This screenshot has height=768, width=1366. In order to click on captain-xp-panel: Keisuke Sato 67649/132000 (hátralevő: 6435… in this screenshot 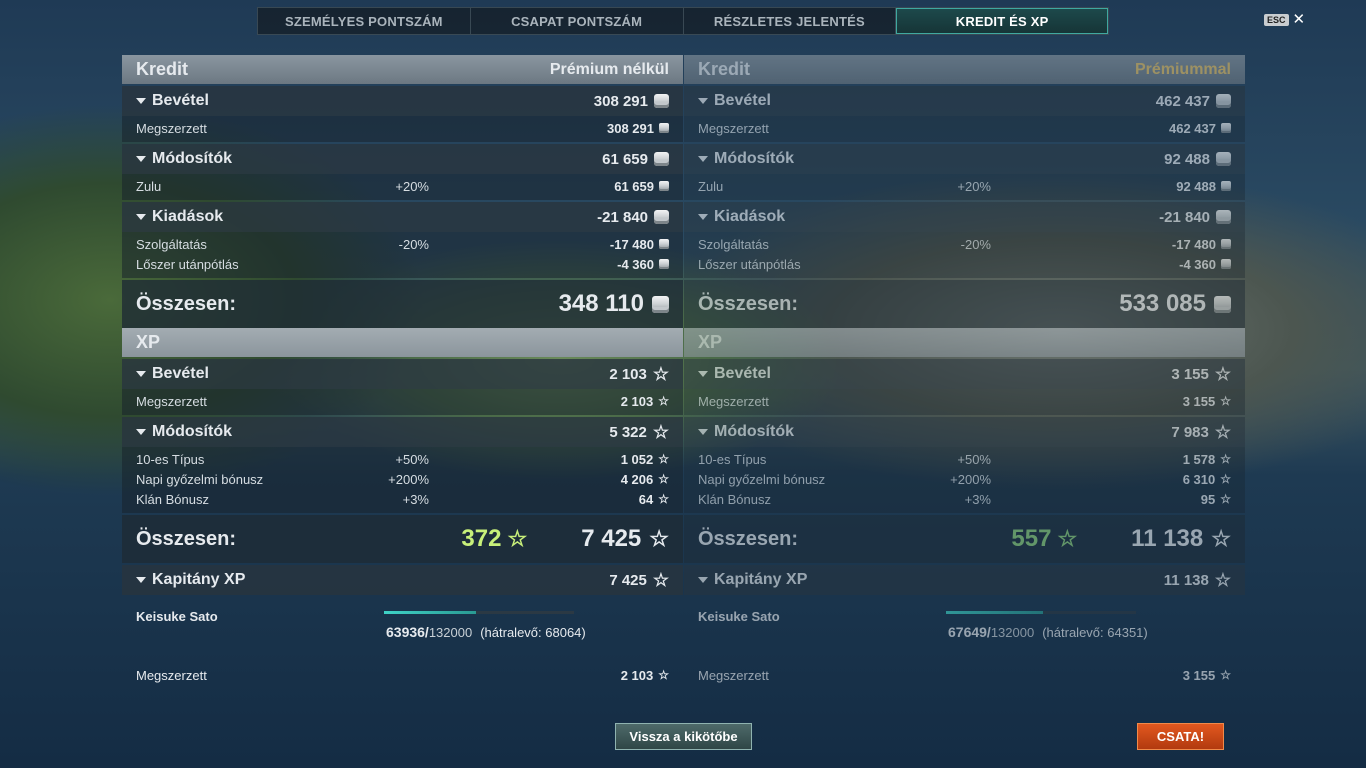, I will do `click(964, 630)`.